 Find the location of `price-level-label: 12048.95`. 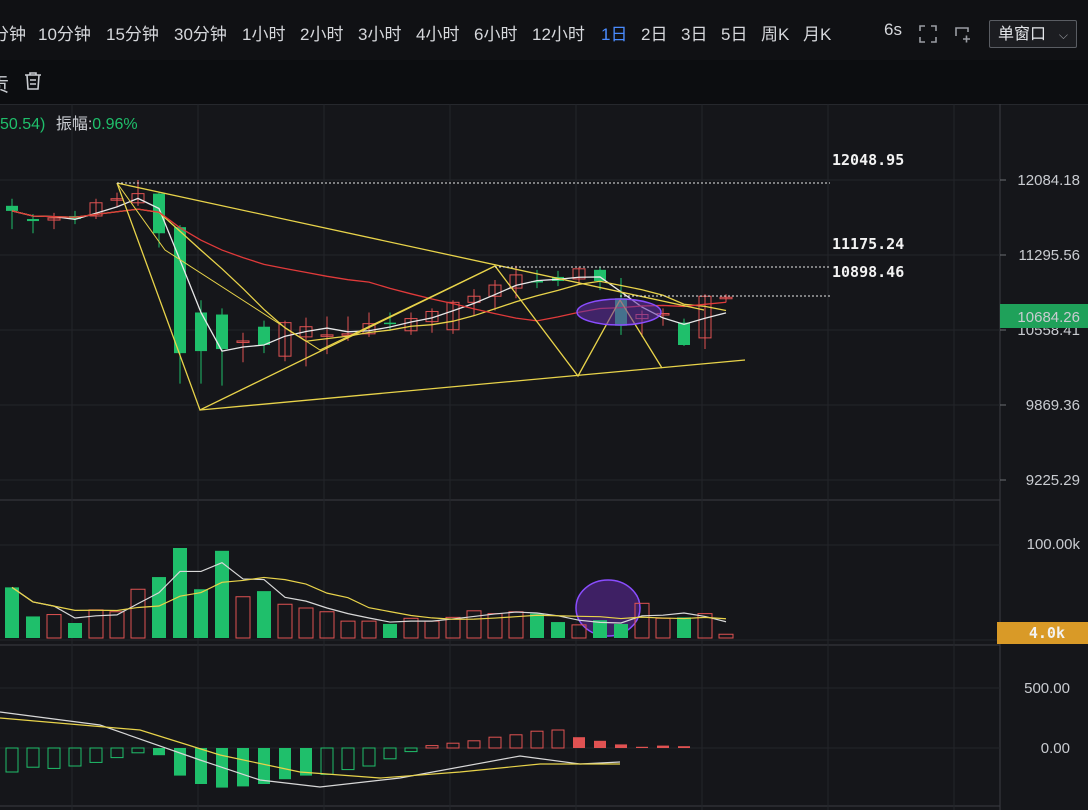

price-level-label: 12048.95 is located at coordinates (868, 160).